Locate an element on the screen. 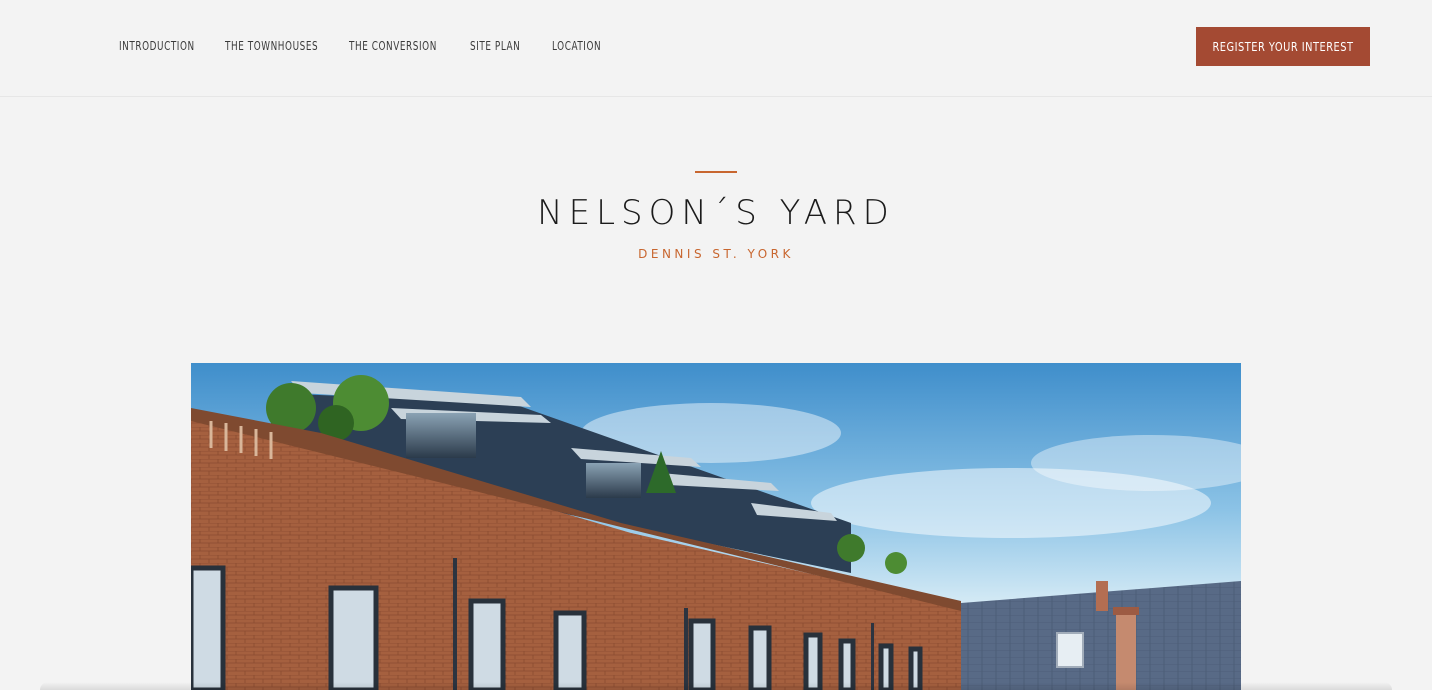 Image resolution: width=1432 pixels, height=690 pixels. page-title: NELSON´S YARD is located at coordinates (716, 213).